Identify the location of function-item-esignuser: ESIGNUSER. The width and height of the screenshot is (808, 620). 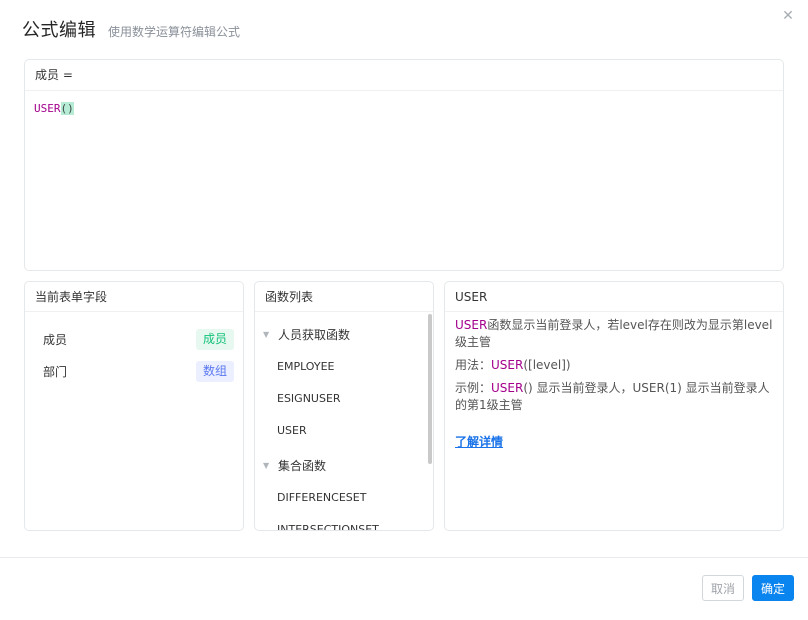
(309, 399).